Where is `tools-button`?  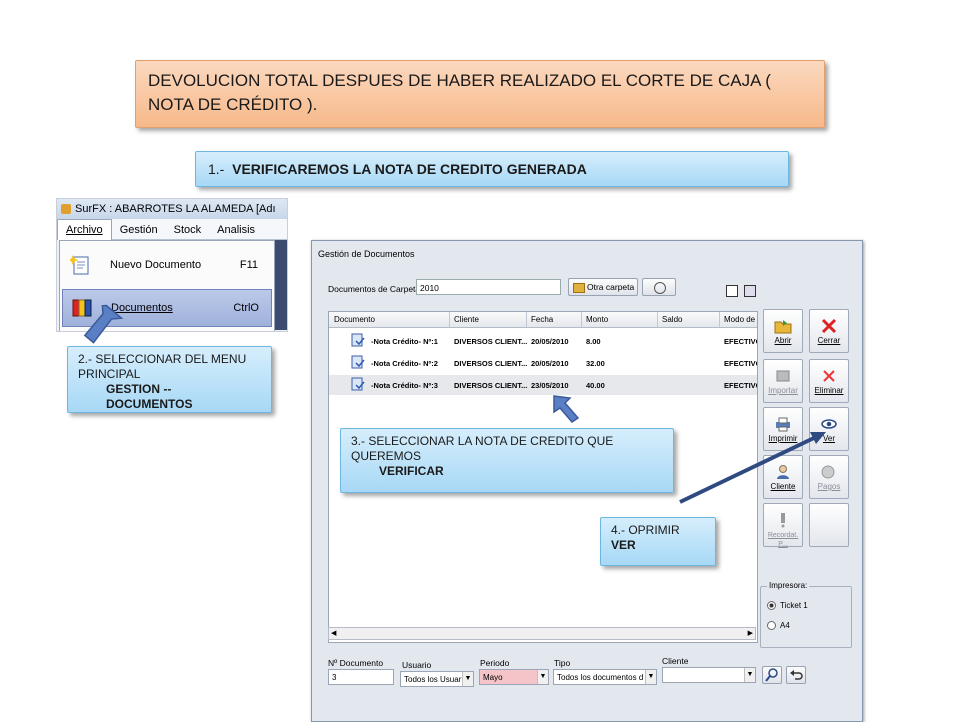 tools-button is located at coordinates (659, 287).